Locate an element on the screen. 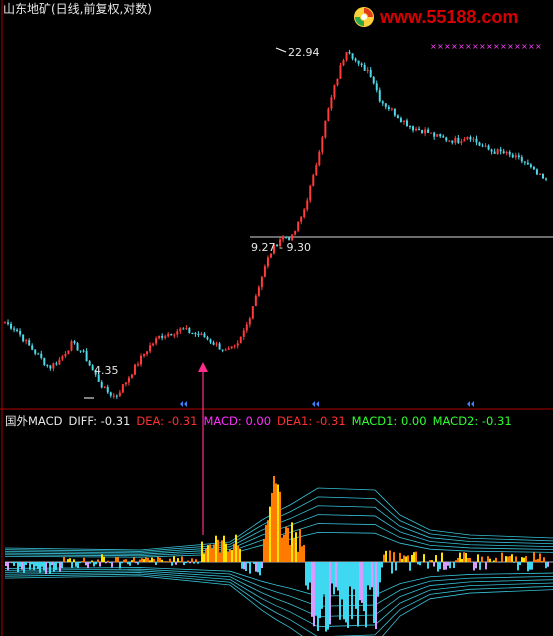 Image resolution: width=553 pixels, height=636 pixels. macd-macd2-label: MACD2: -0.31 is located at coordinates (472, 421).